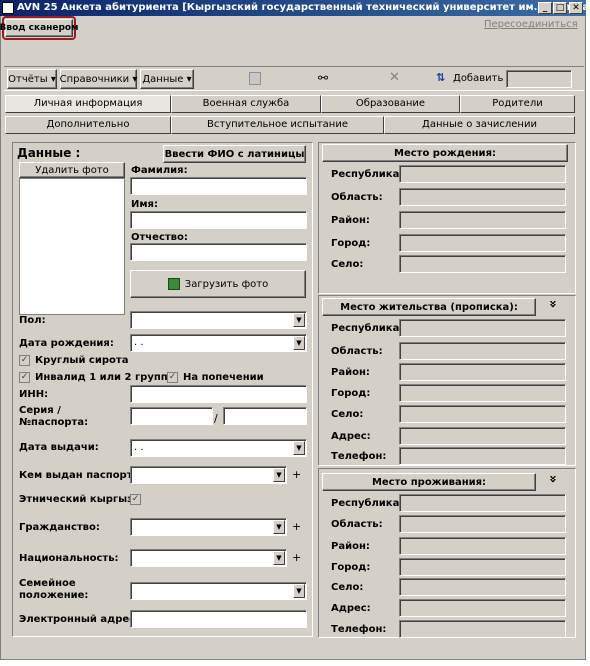 This screenshot has width=590, height=666. I want to click on family-status-label: Семейное положение:, so click(54, 589).